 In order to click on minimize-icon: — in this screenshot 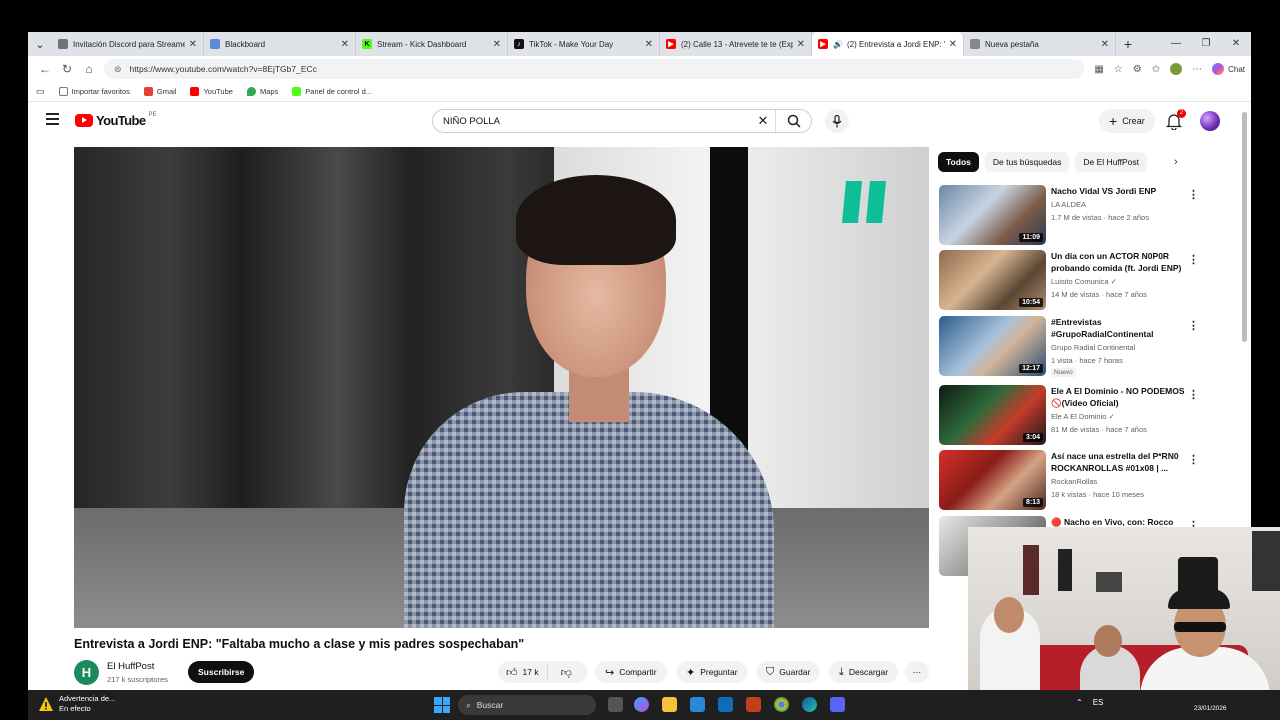, I will do `click(1176, 44)`.